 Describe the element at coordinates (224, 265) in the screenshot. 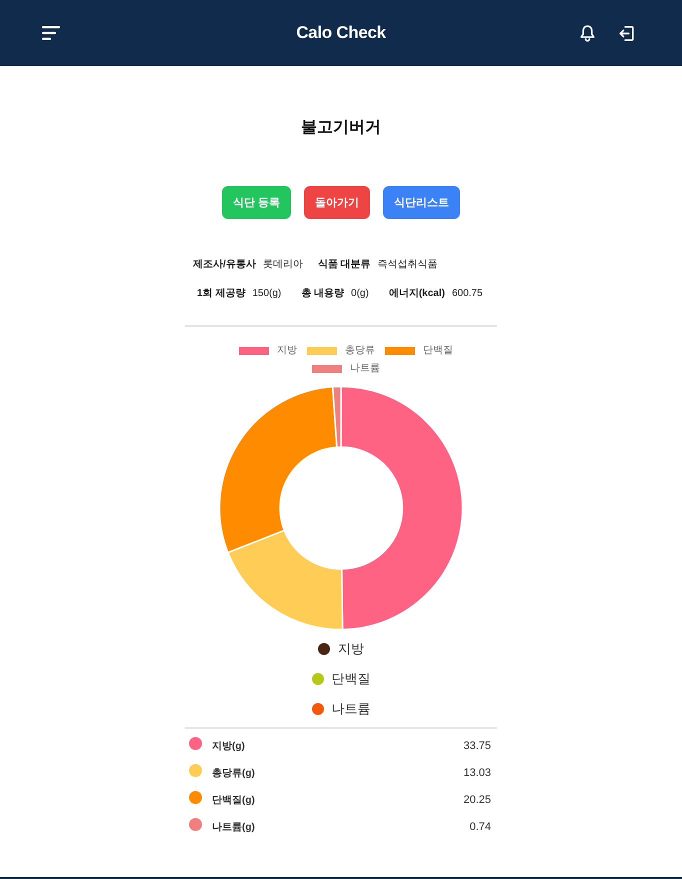

I see `info-label: 제조사/유통사` at that location.